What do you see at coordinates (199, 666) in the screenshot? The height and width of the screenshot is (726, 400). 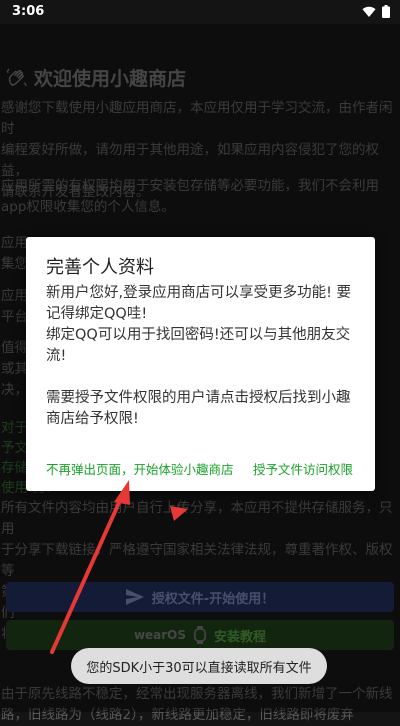 I see `sdk-toast: 您的SDK小于30可以直接读取所有文件` at bounding box center [199, 666].